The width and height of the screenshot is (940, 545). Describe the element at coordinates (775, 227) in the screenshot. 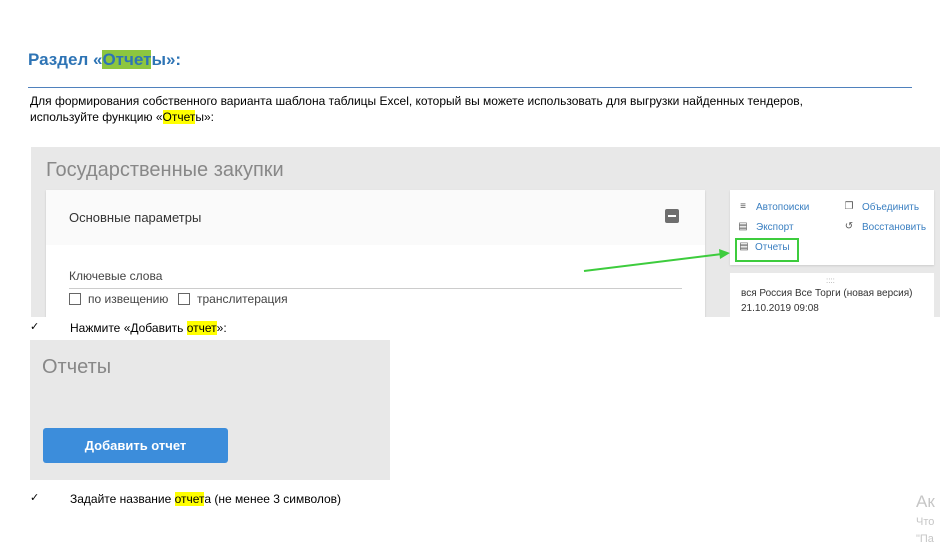

I see `export-link: Экспорт` at that location.